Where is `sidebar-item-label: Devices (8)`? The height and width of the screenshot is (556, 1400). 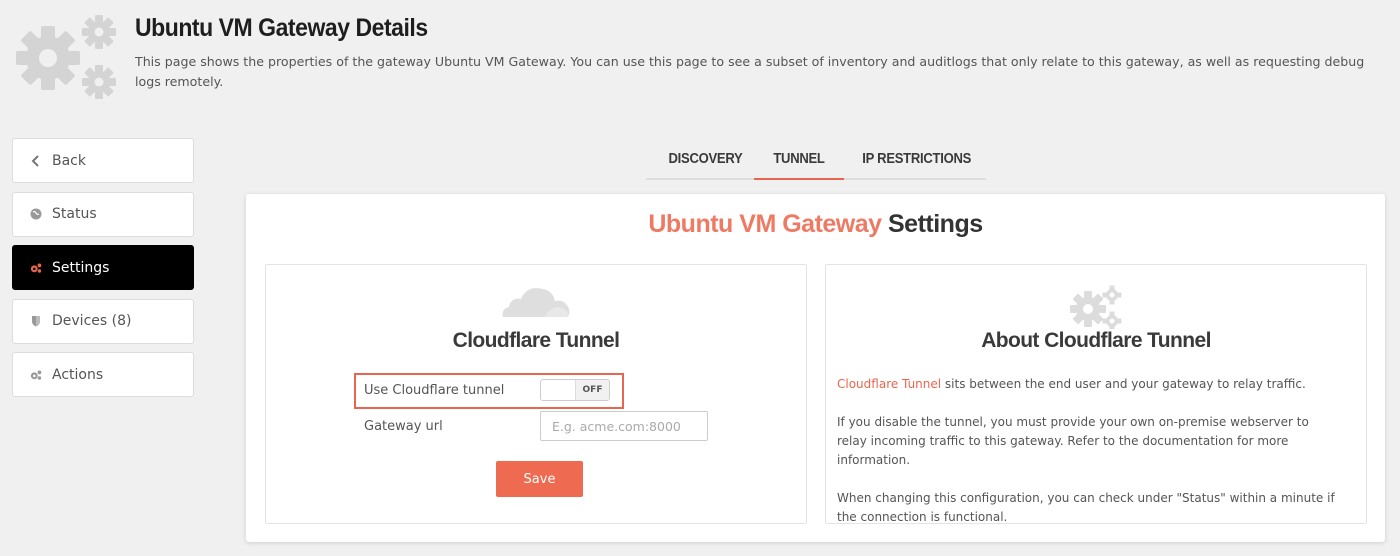 sidebar-item-label: Devices (8) is located at coordinates (92, 321).